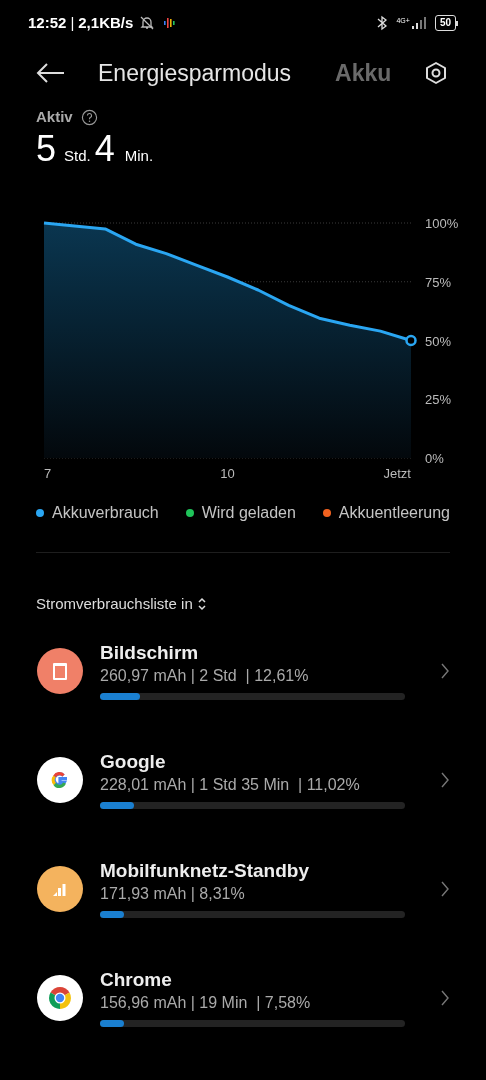 This screenshot has height=1080, width=486. I want to click on app-usage-row: Bildschirm 260,97 mAh | 2 Std | 12,61%, so click(243, 670).